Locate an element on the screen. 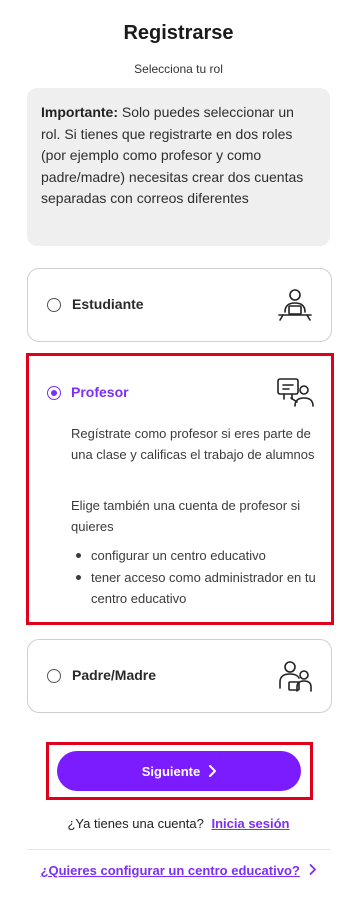  login-prompt: ¿Ya tienes una cuenta? Inicia sesión is located at coordinates (178, 823).